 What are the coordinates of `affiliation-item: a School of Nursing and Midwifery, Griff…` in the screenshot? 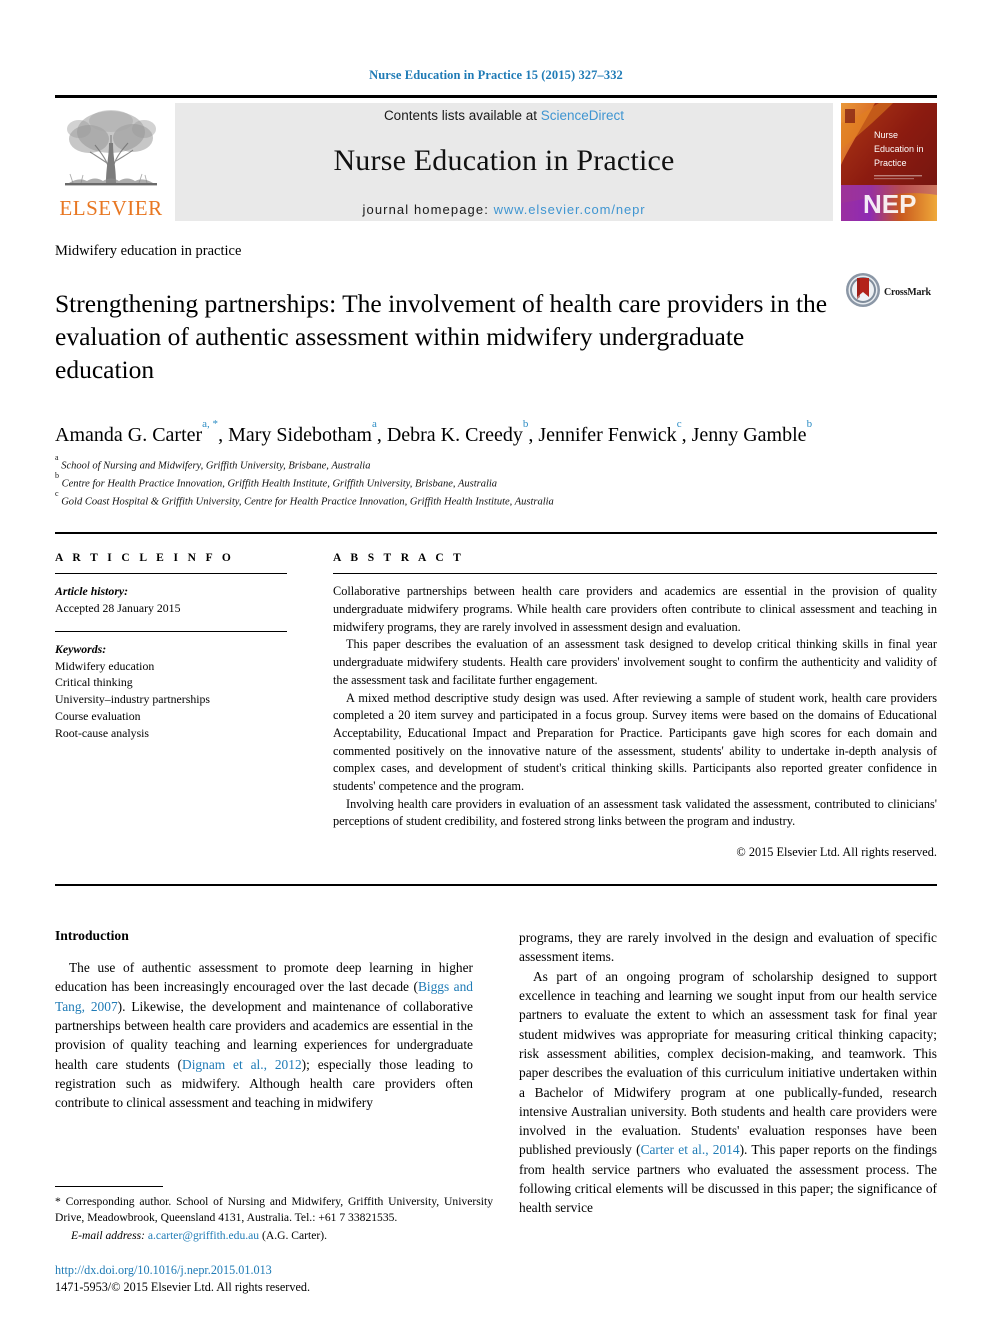 It's located at (496, 463).